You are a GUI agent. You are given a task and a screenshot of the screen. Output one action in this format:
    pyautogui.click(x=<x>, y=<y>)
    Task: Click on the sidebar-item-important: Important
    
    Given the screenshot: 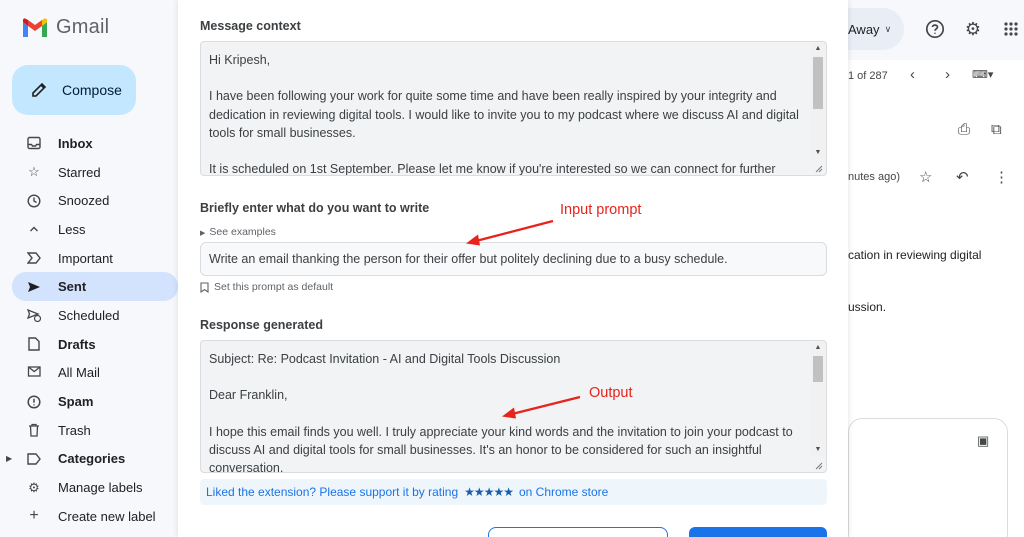 What is the action you would take?
    pyautogui.click(x=95, y=258)
    